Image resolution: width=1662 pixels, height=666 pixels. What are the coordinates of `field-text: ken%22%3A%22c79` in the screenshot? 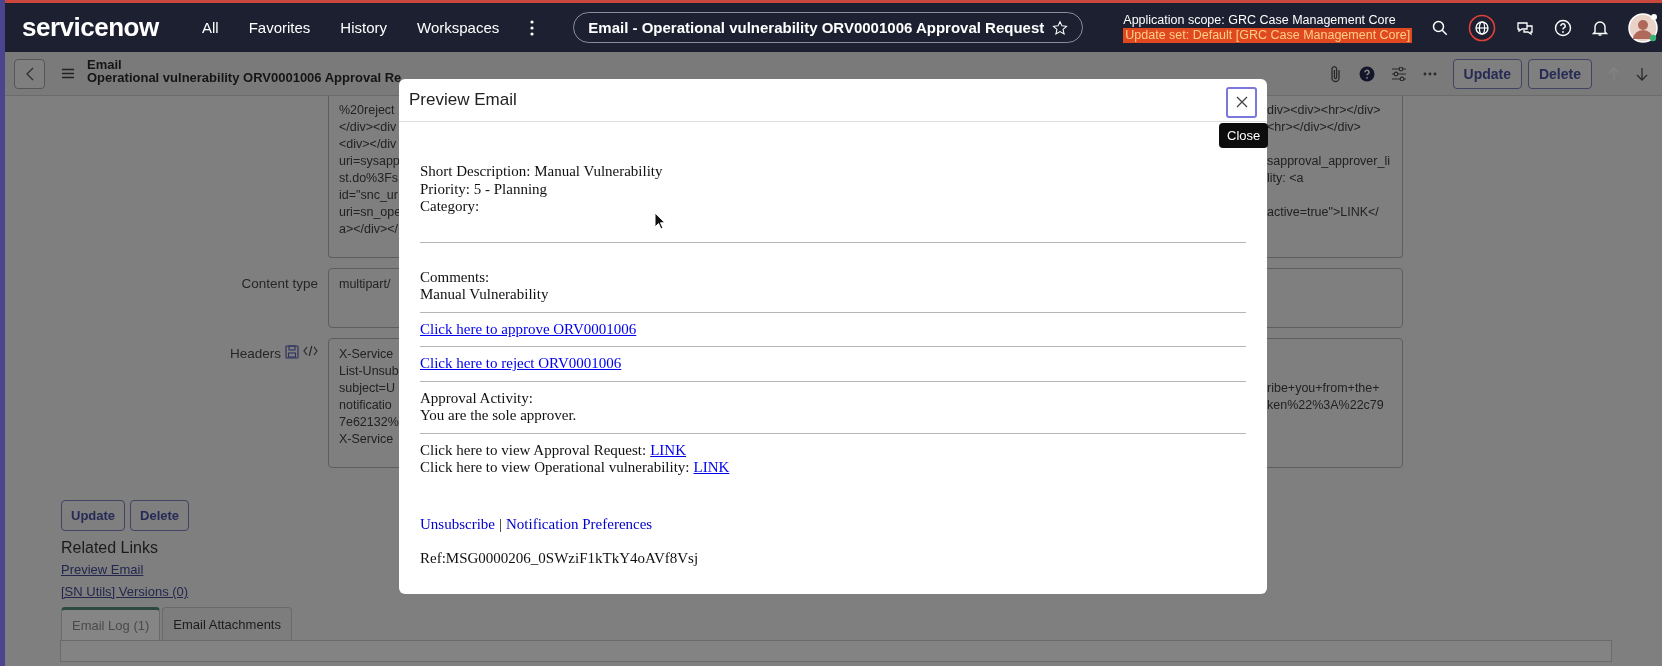 It's located at (1326, 405).